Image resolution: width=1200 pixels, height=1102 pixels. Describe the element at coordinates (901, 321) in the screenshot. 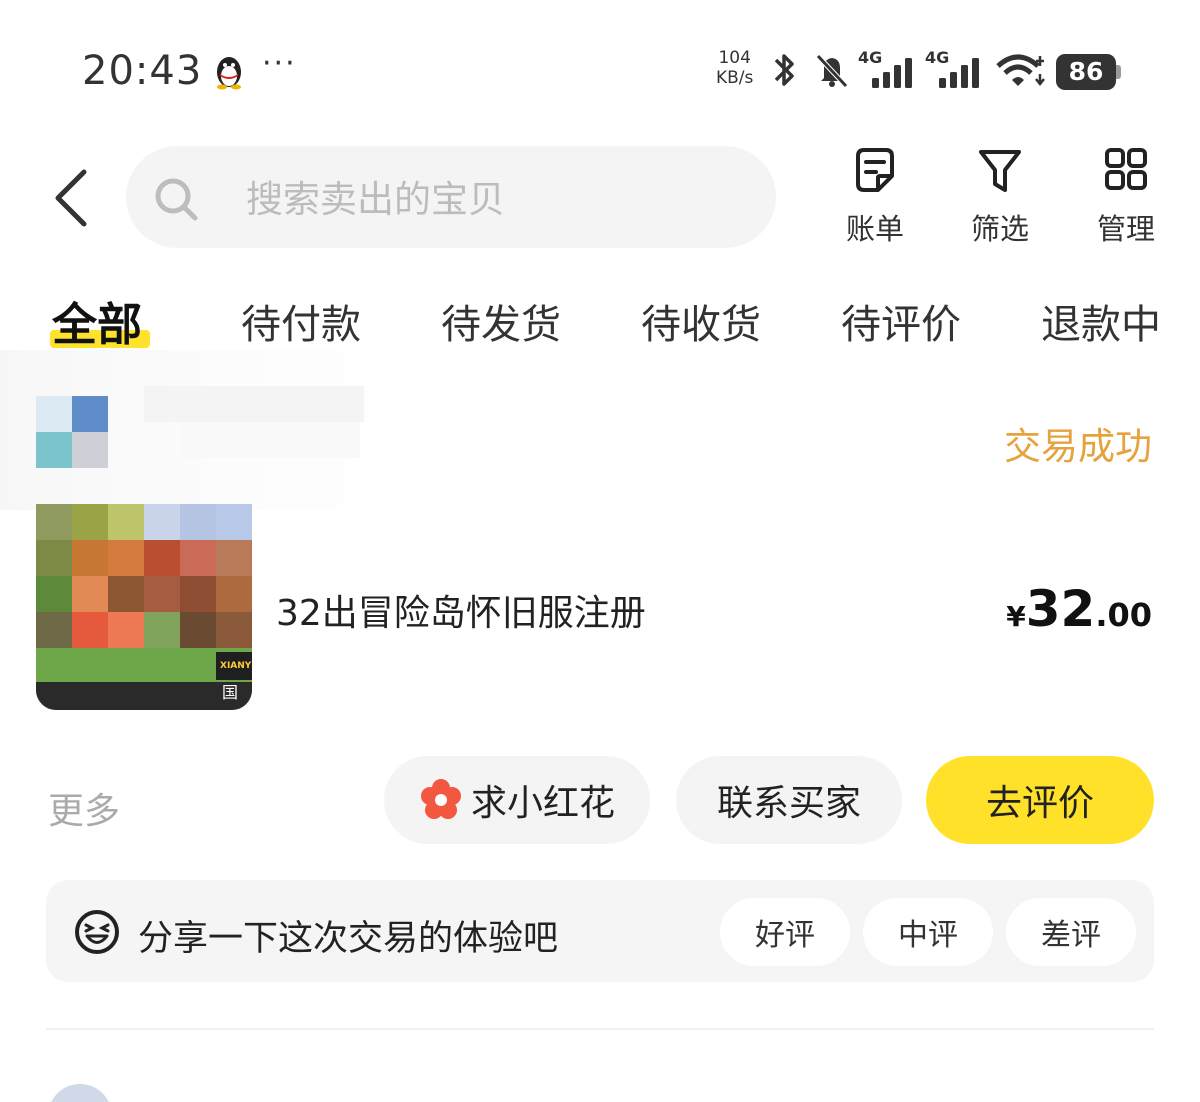

I see `tab-pending-review: 待评价` at that location.